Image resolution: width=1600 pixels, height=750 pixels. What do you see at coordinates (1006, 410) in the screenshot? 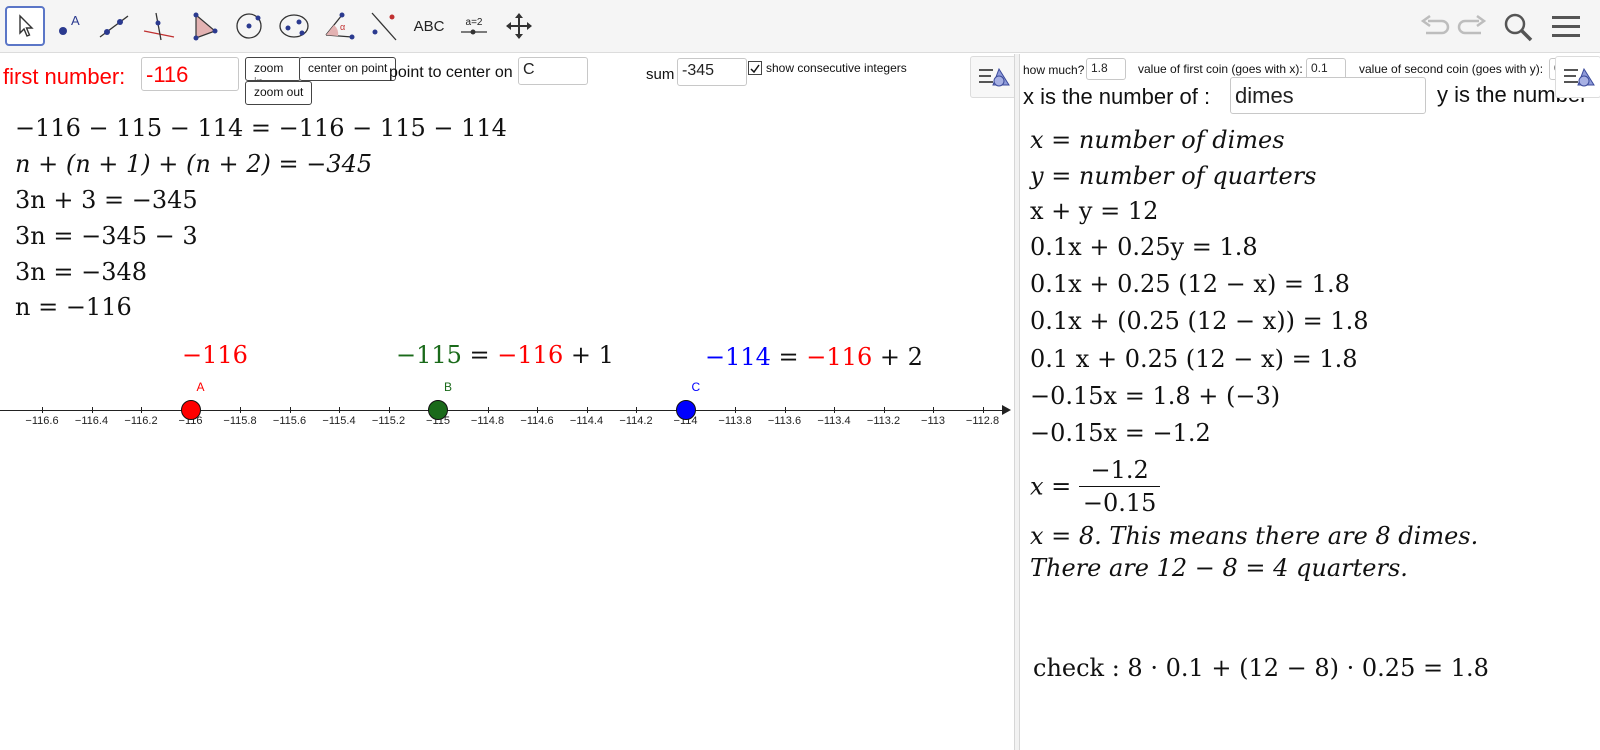
I see `number-line-arrow-icon` at bounding box center [1006, 410].